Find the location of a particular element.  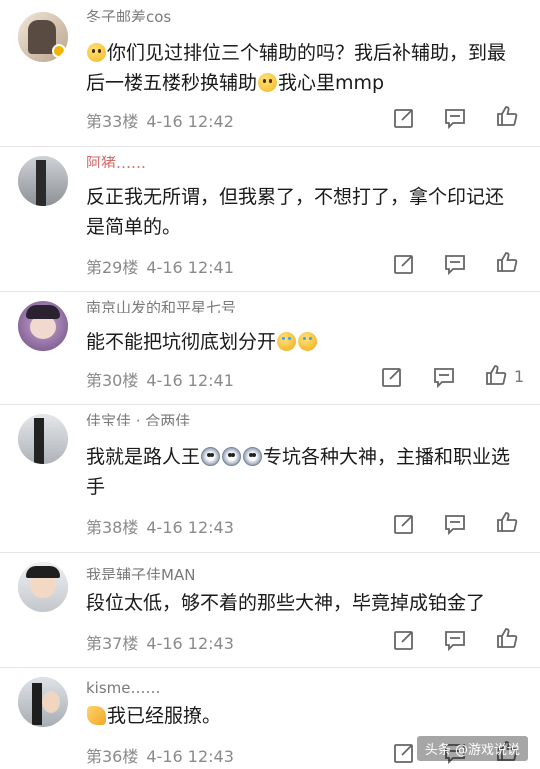

username: 南京山发的和平星七号 is located at coordinates (161, 305).